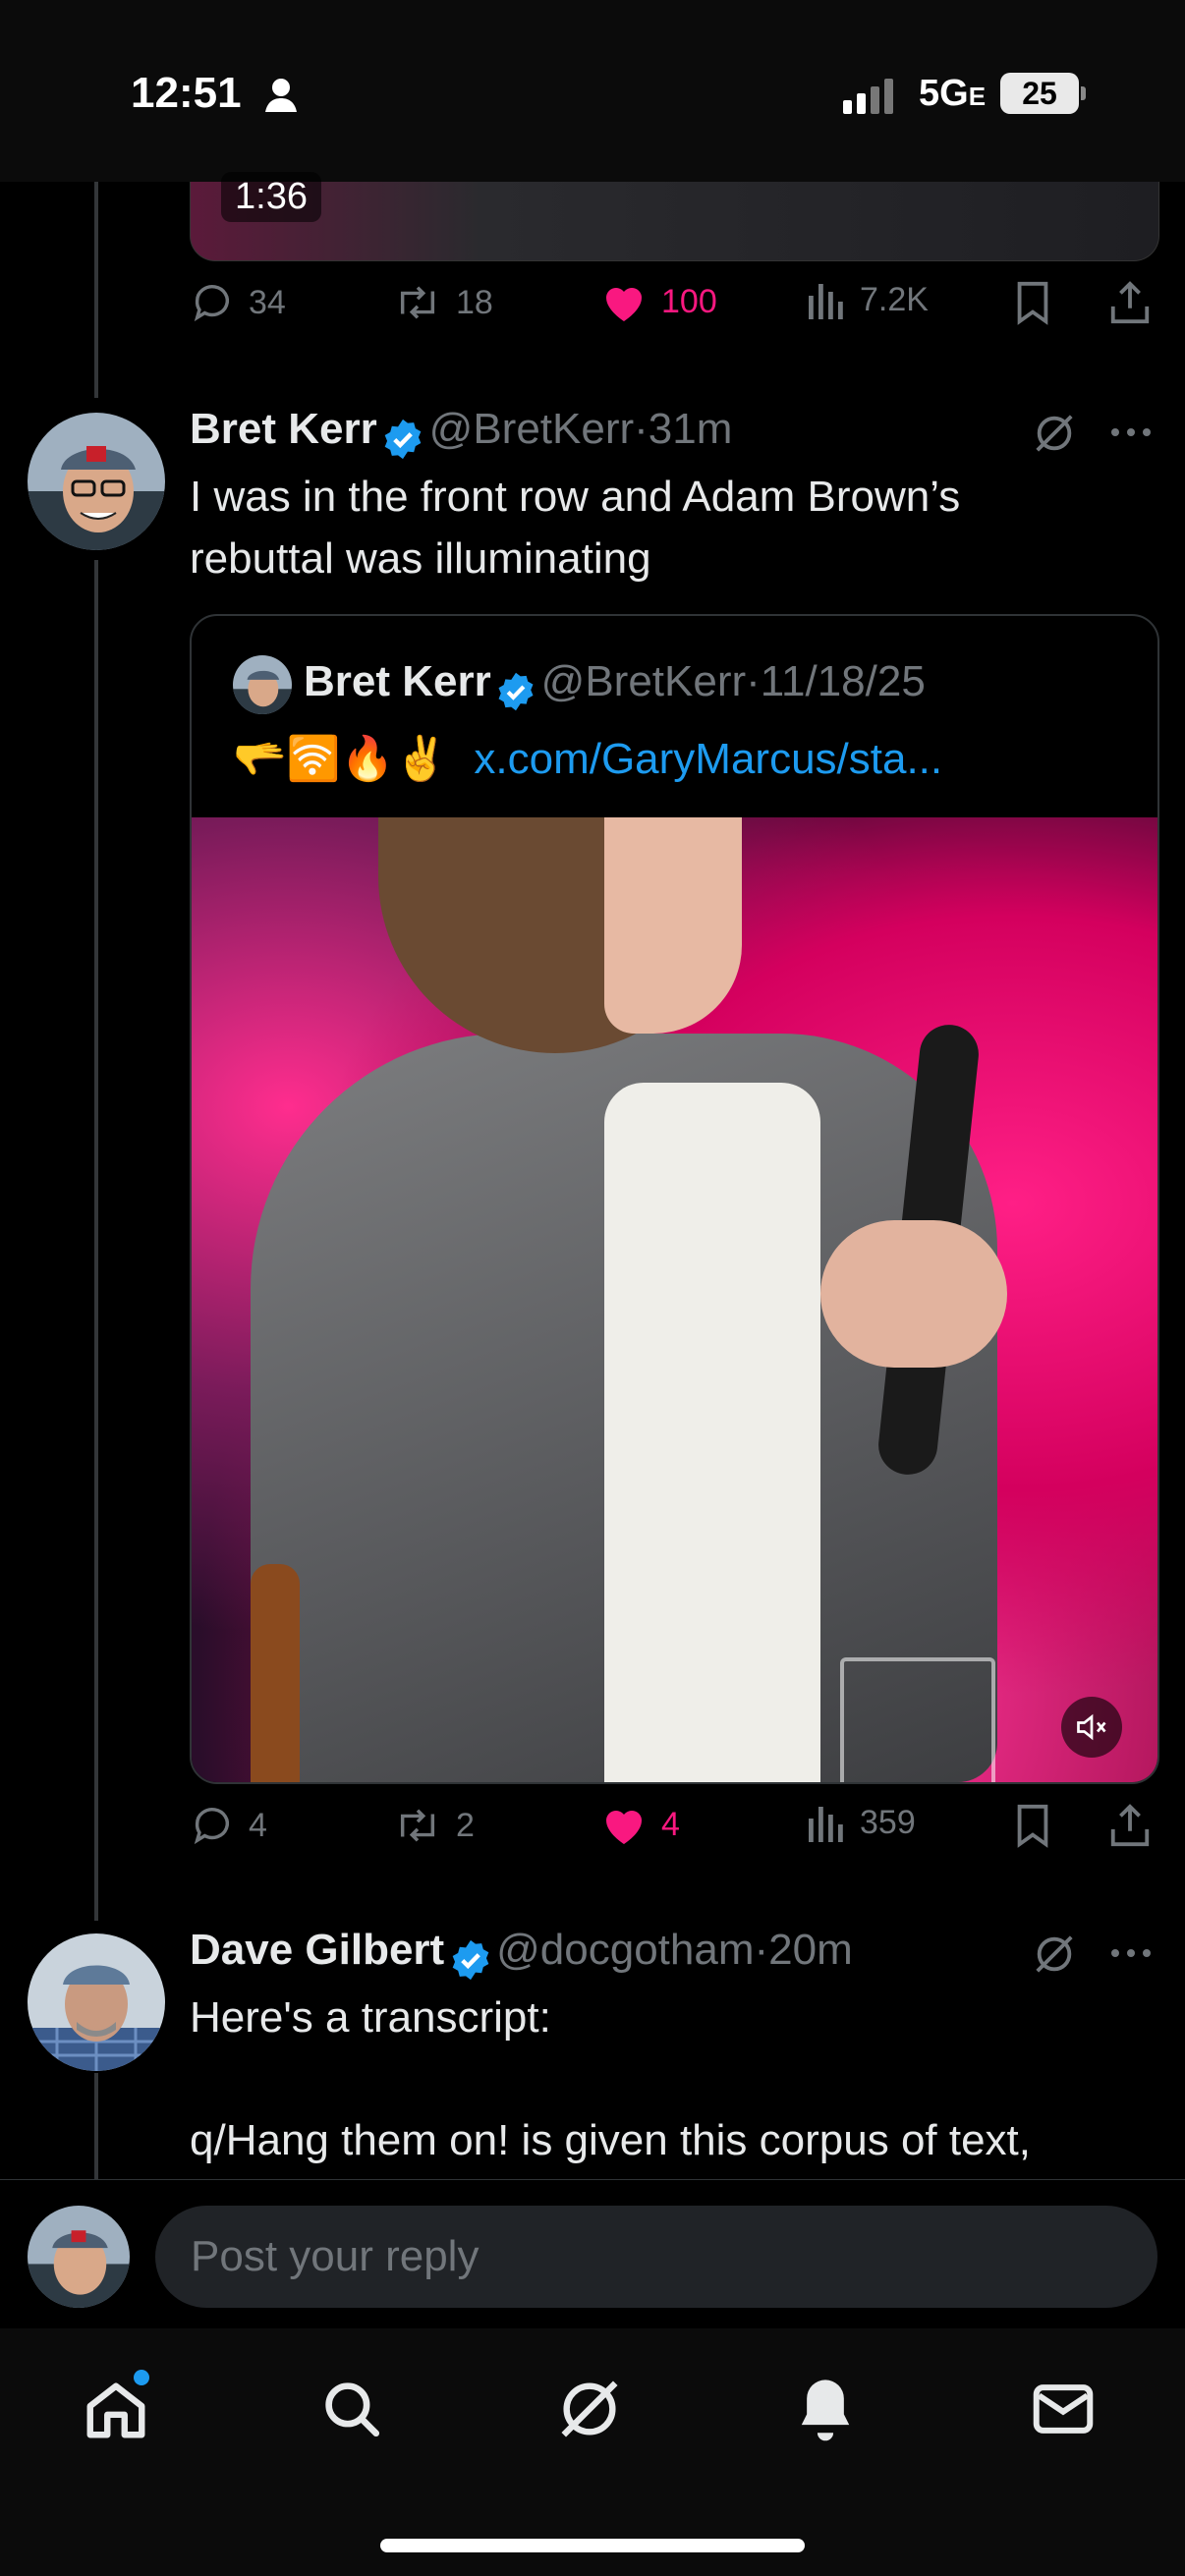 Image resolution: width=1185 pixels, height=2576 pixels. What do you see at coordinates (873, 99) in the screenshot?
I see `cellular-signal-icon` at bounding box center [873, 99].